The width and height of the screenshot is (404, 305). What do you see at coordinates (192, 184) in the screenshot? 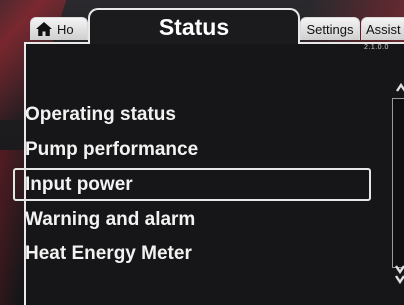
I see `menu-item-input-power: Input power` at bounding box center [192, 184].